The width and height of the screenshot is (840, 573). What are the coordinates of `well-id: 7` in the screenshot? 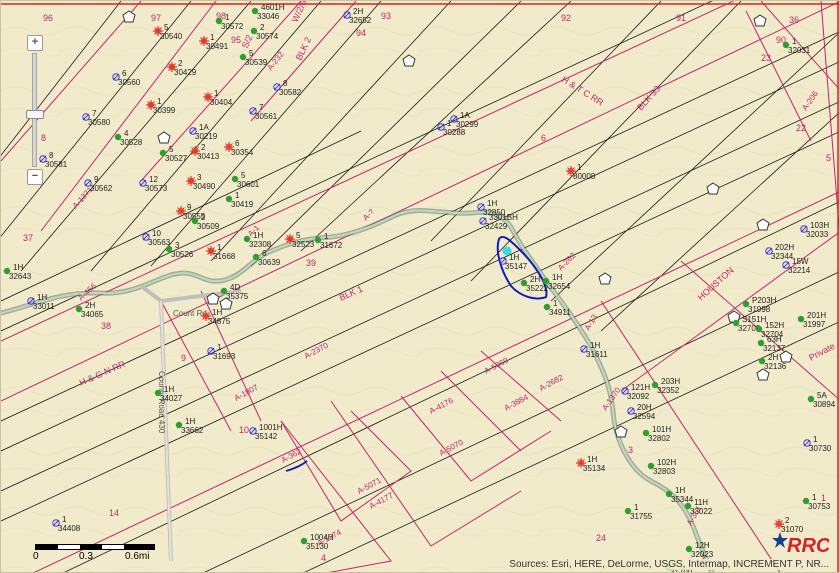 It's located at (261, 107).